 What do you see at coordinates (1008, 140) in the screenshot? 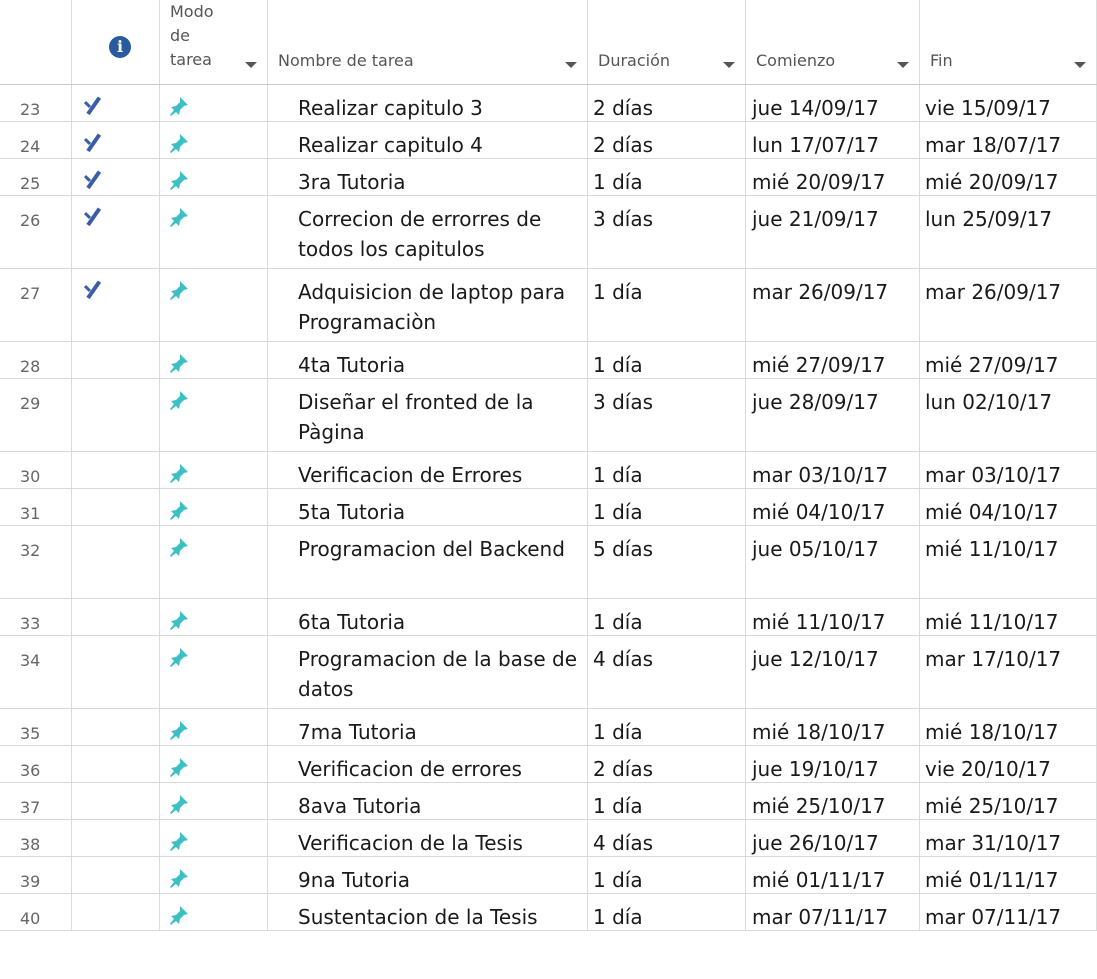
I see `finish-date-cell: mar 18/07/17` at bounding box center [1008, 140].